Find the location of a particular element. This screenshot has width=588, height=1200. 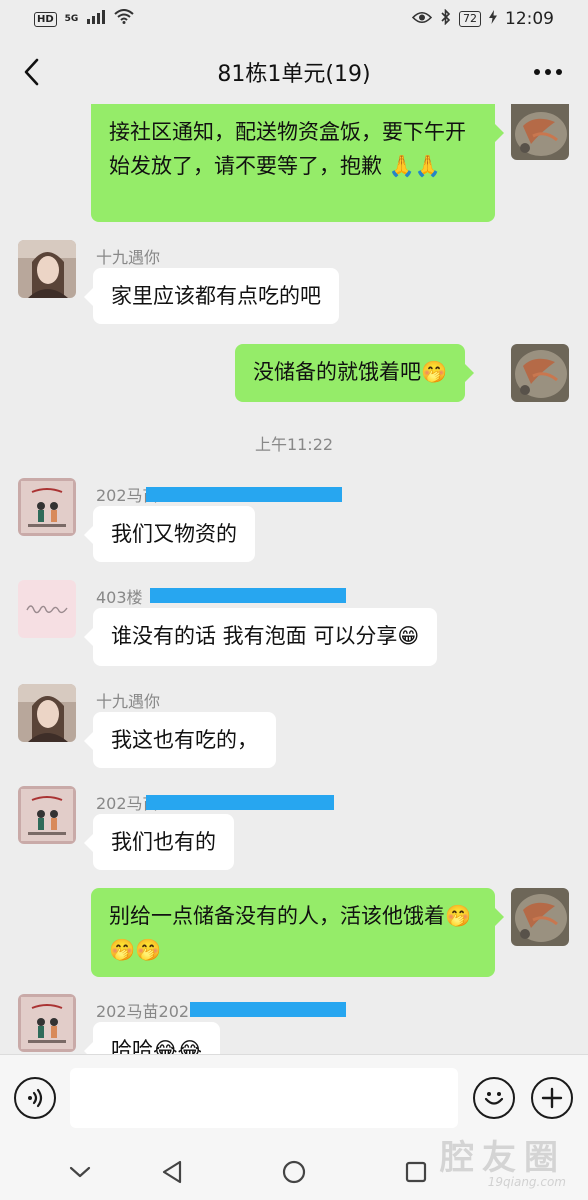

message-text: 没储备的就饿着吧 is located at coordinates (337, 372).